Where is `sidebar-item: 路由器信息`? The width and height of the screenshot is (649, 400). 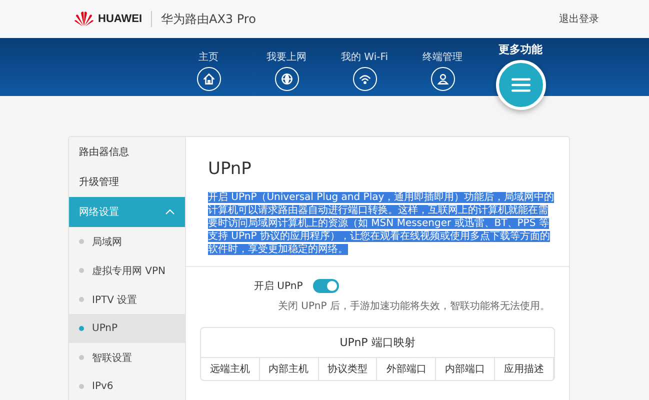 sidebar-item: 路由器信息 is located at coordinates (127, 152).